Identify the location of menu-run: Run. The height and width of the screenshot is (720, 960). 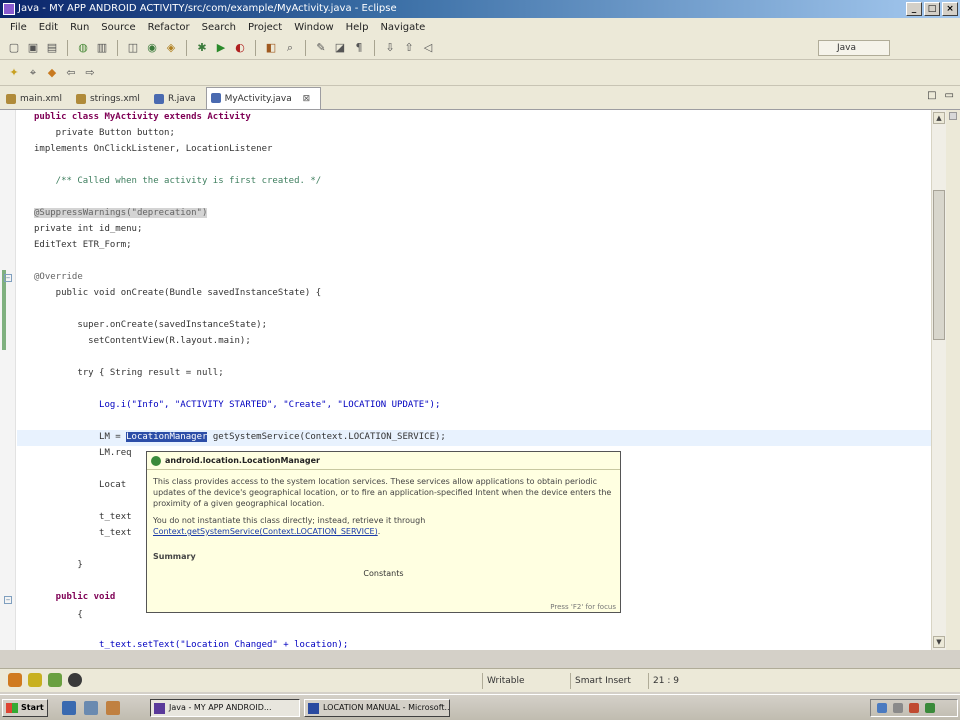
(79, 27).